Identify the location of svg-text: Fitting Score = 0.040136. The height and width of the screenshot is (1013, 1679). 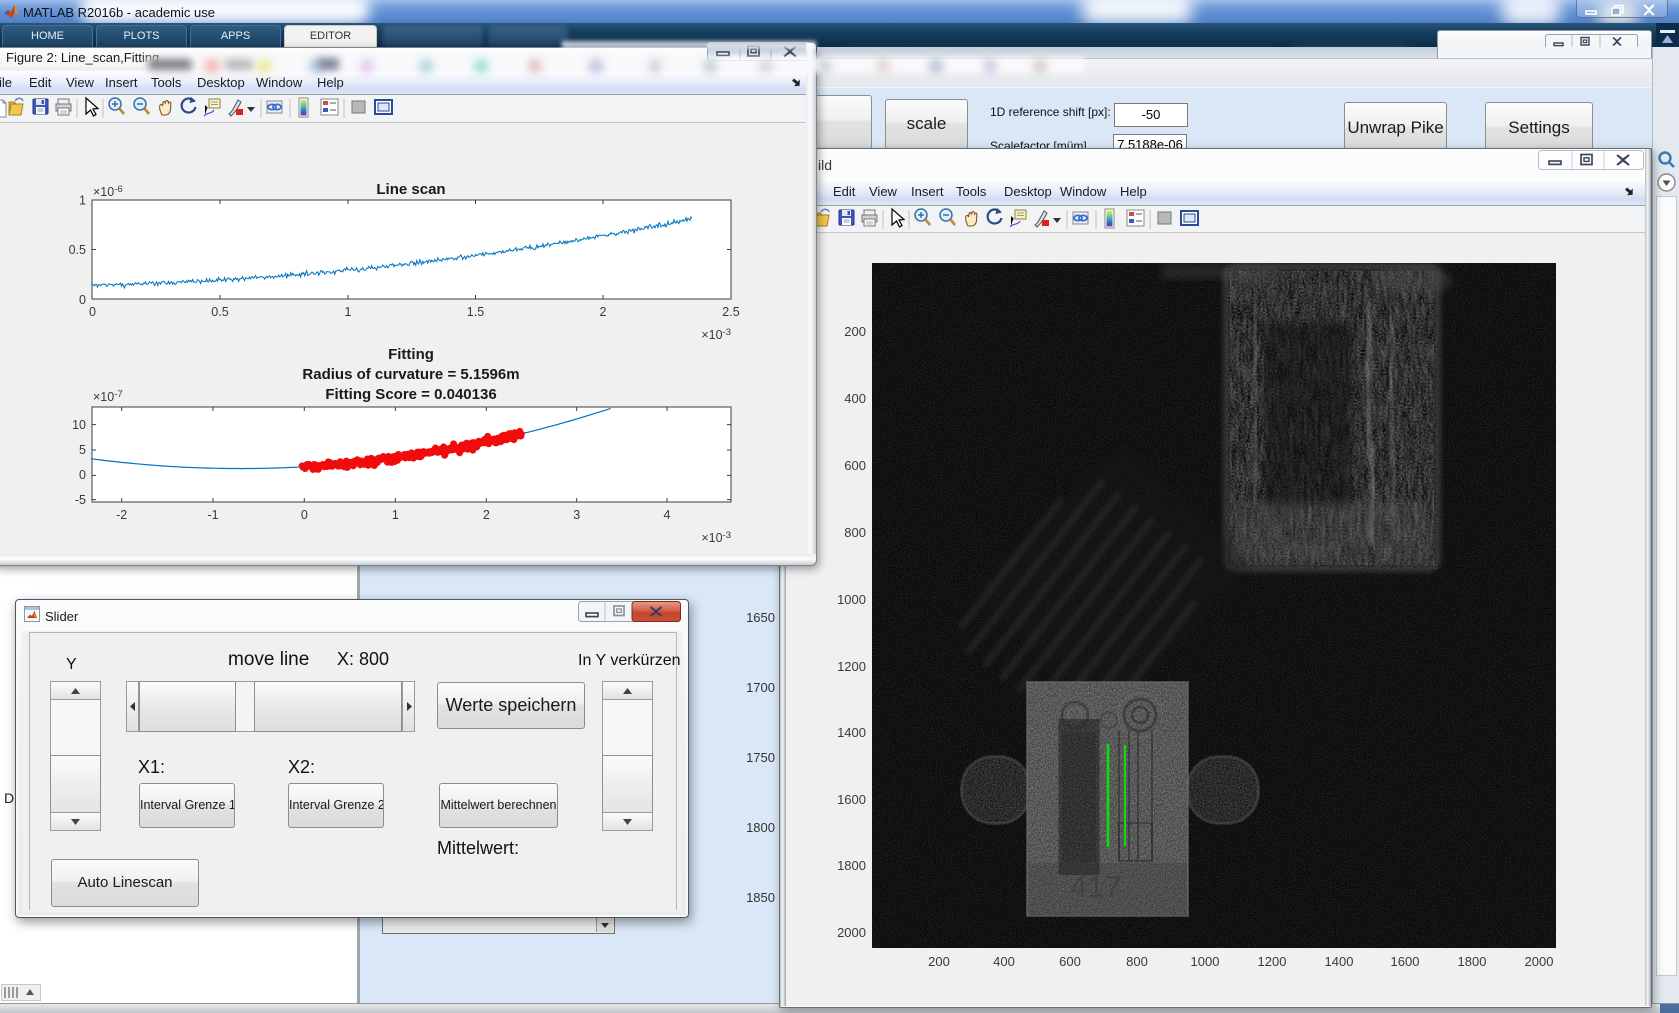
(410, 394).